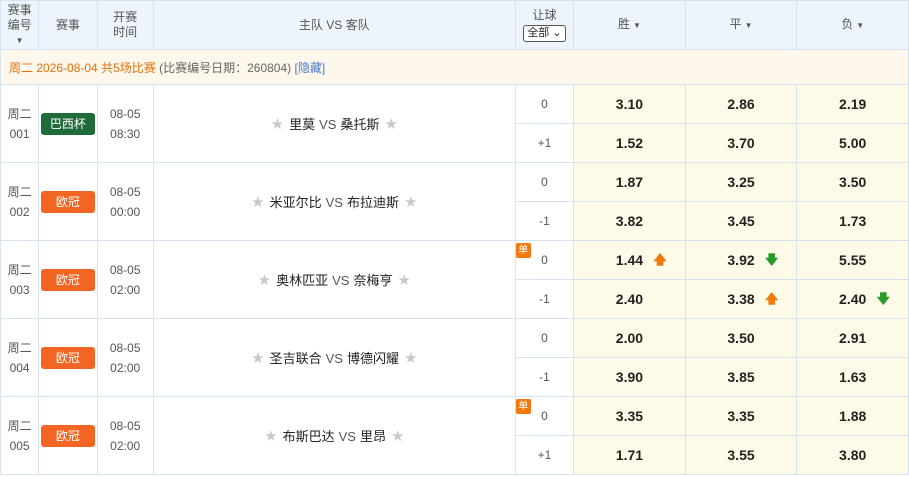 The image size is (909, 477). Describe the element at coordinates (852, 260) in the screenshot. I see `odds-lose: 5.55` at that location.